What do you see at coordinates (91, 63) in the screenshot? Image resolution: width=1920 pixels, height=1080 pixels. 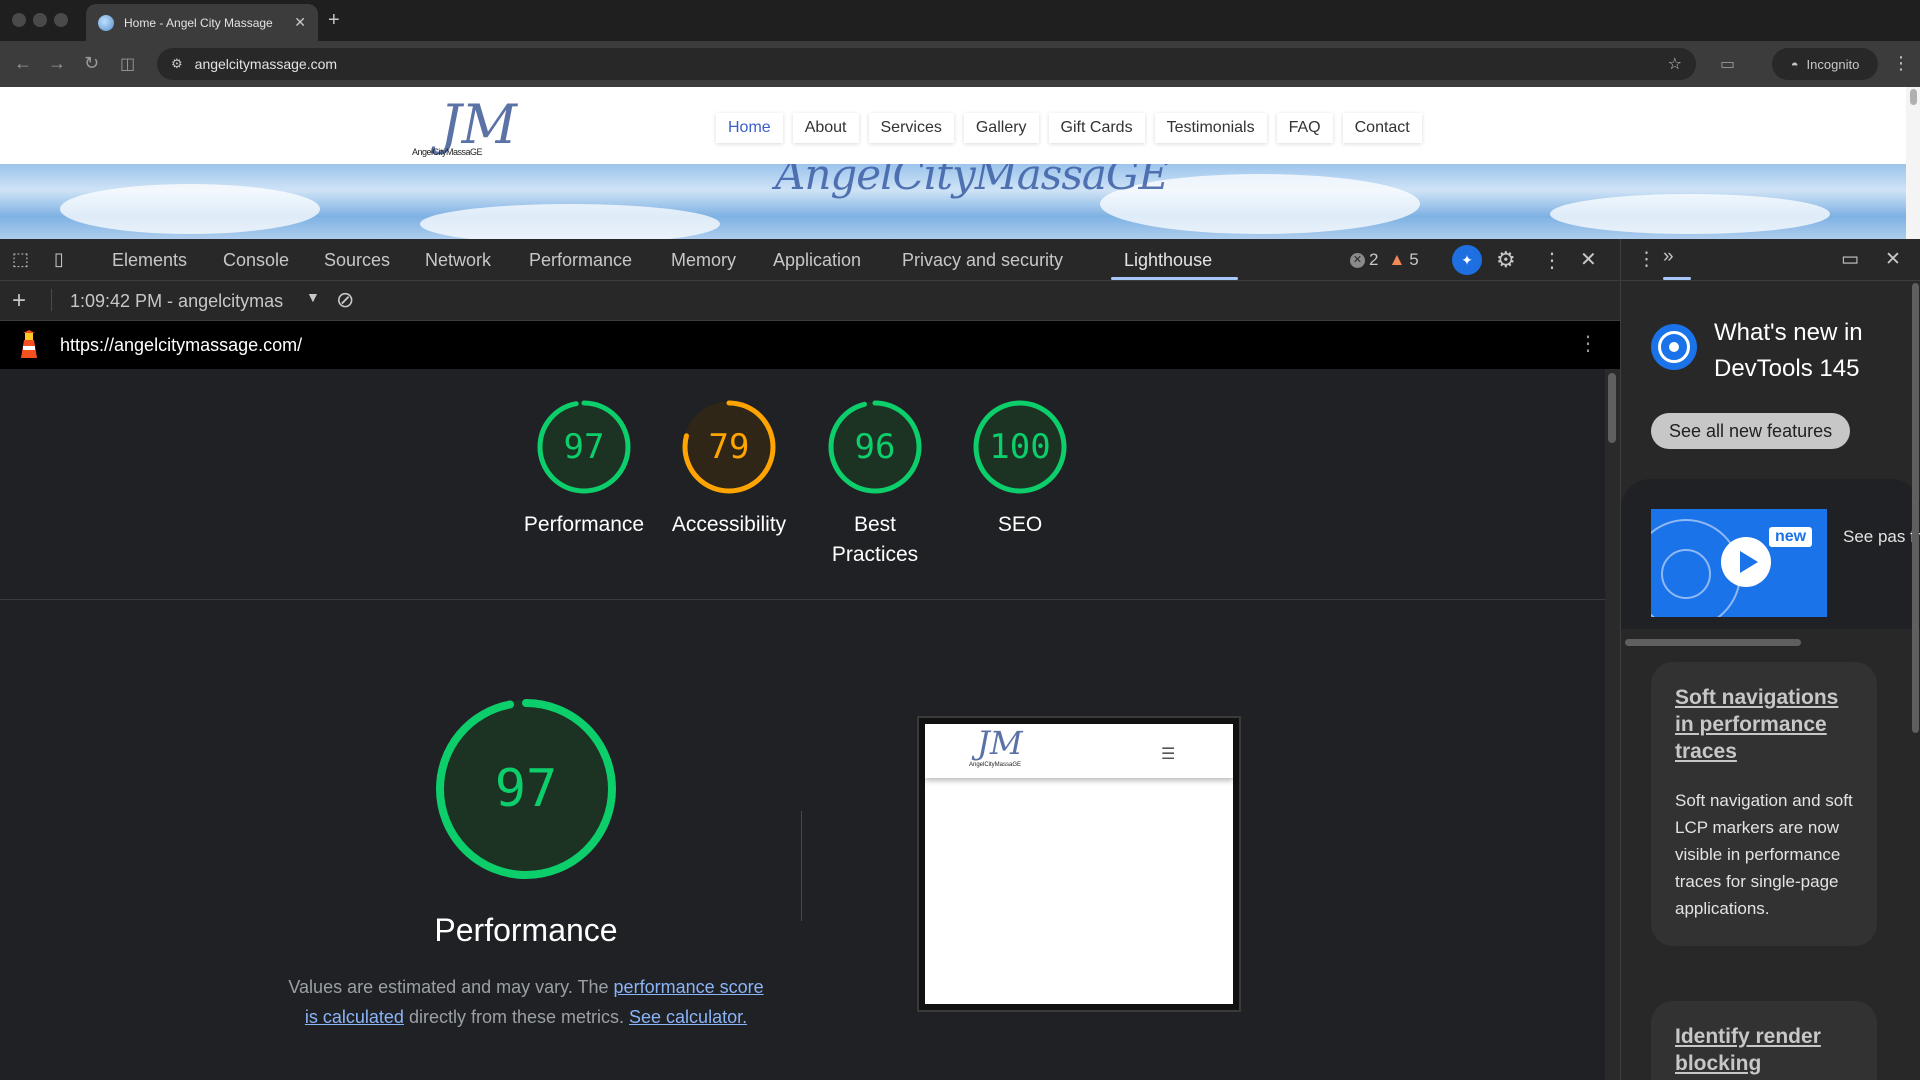 I see `reload-icon: ↻` at bounding box center [91, 63].